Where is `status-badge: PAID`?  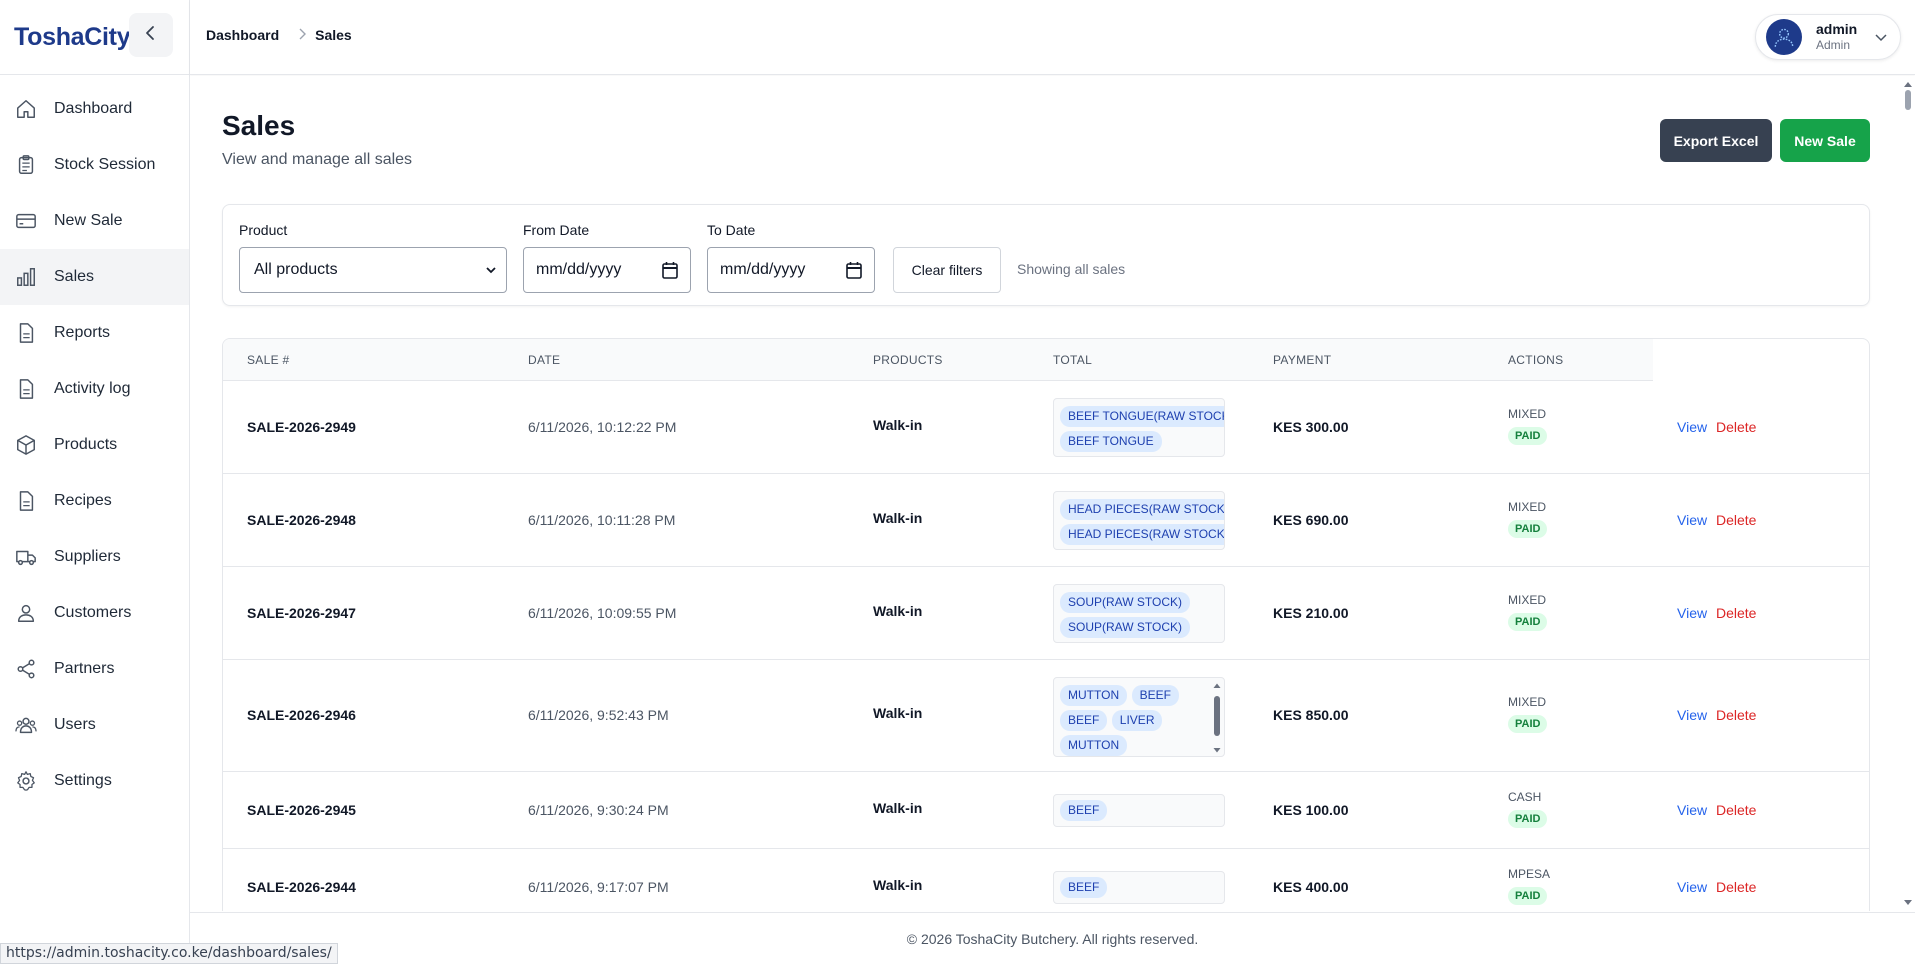 status-badge: PAID is located at coordinates (1528, 529).